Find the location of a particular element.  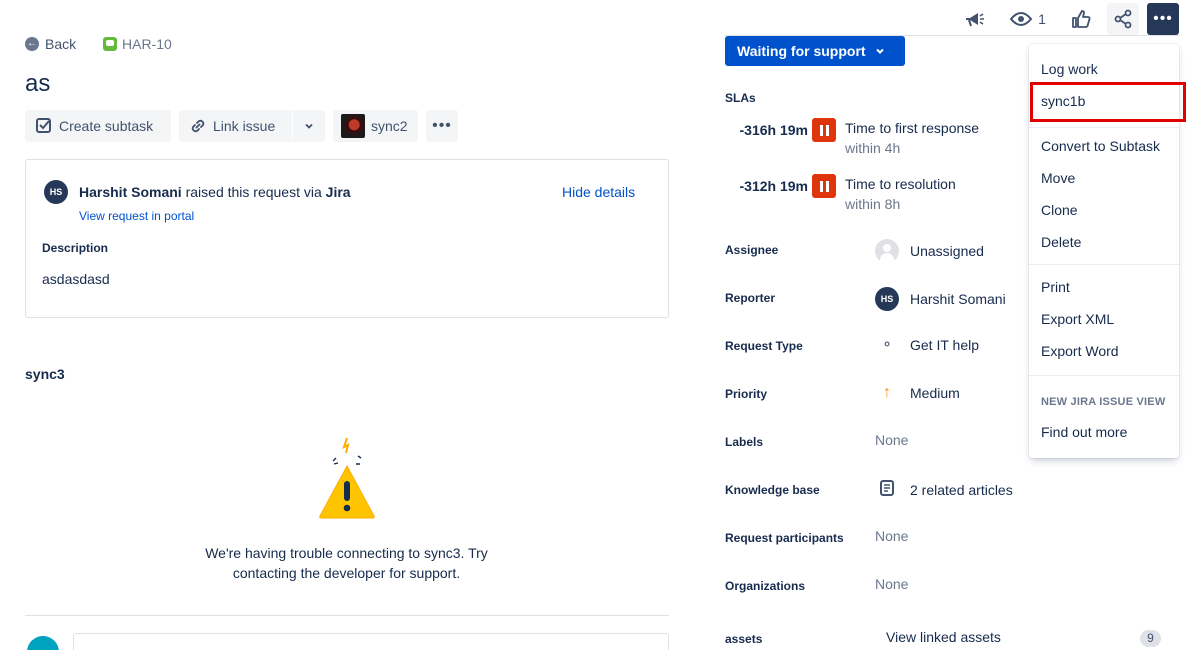

back-link: ← Back is located at coordinates (50, 44).